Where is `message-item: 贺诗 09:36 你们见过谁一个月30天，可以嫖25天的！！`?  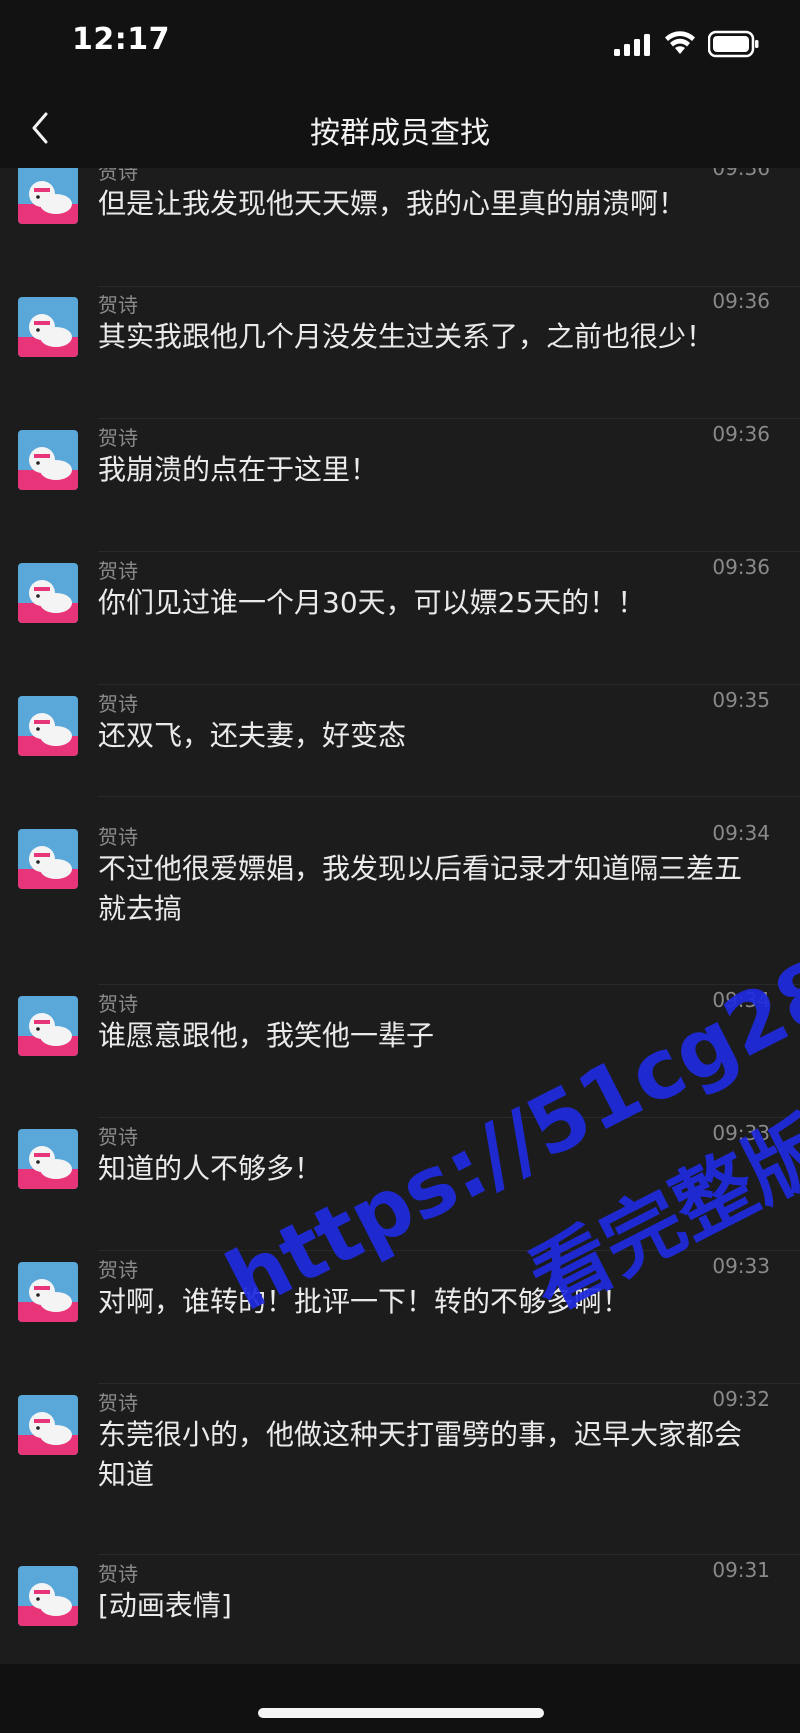 message-item: 贺诗 09:36 你们见过谁一个月30天，可以嫖25天的！！ is located at coordinates (400, 620).